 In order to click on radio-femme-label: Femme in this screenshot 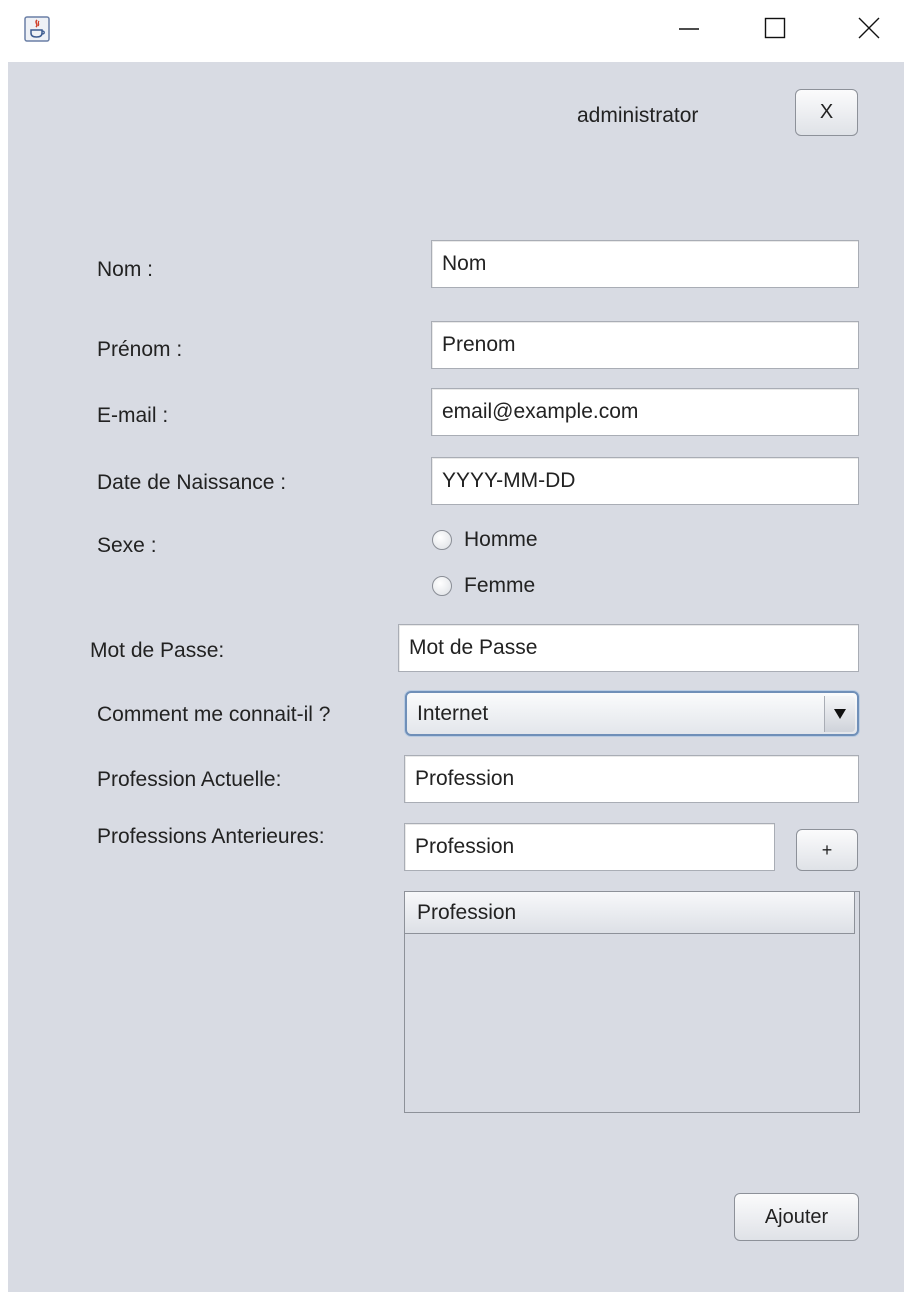, I will do `click(500, 585)`.